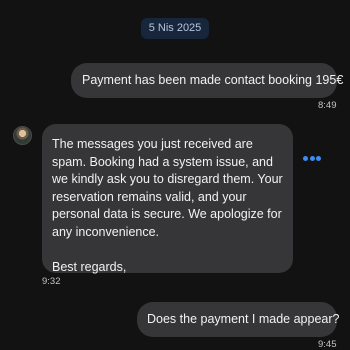 The image size is (350, 350). I want to click on message-timestamp: 8:49, so click(327, 105).